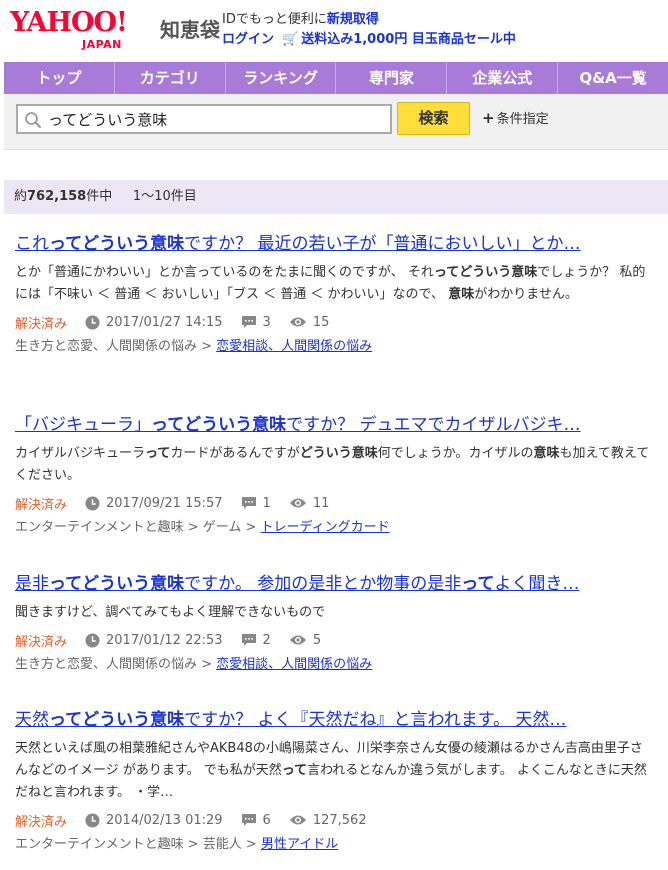 Image resolution: width=668 pixels, height=870 pixels. What do you see at coordinates (323, 584) in the screenshot?
I see `title-text: ですか。 参加の是非とか物事の是非` at bounding box center [323, 584].